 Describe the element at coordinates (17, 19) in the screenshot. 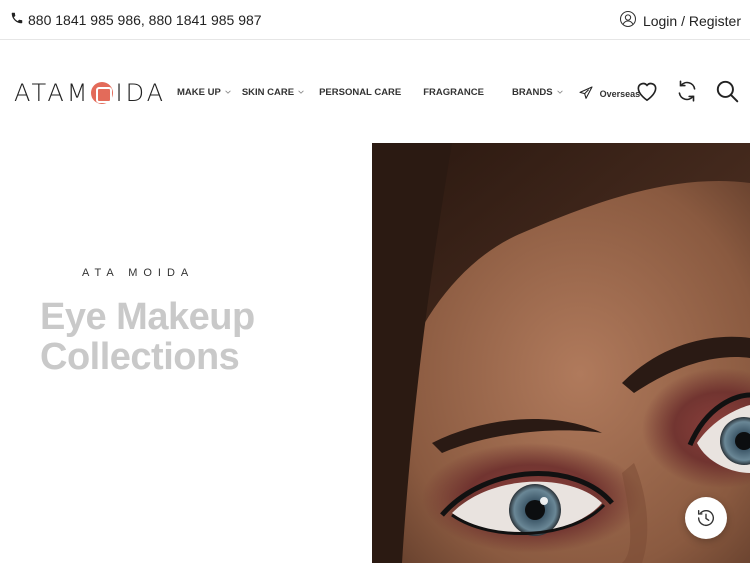

I see `phone-icon` at that location.